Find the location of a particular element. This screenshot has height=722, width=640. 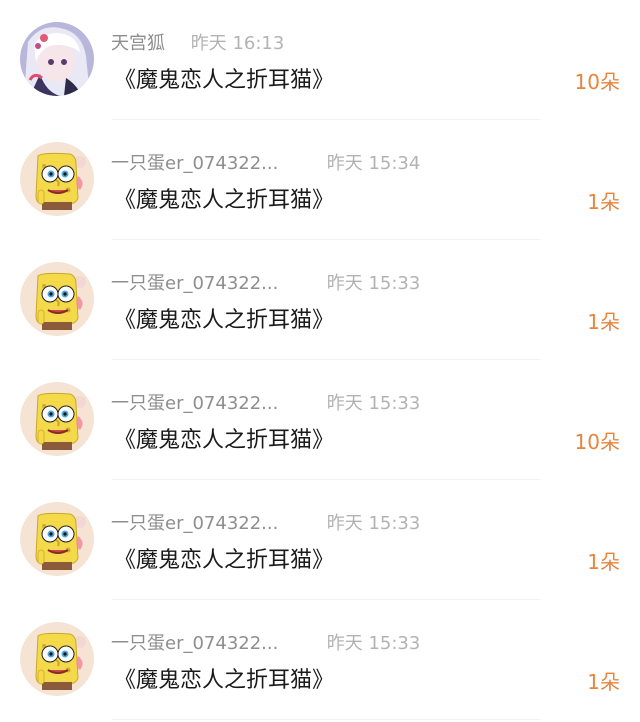

item-meta: 天宫狐 昨天 16:13 is located at coordinates (197, 42).